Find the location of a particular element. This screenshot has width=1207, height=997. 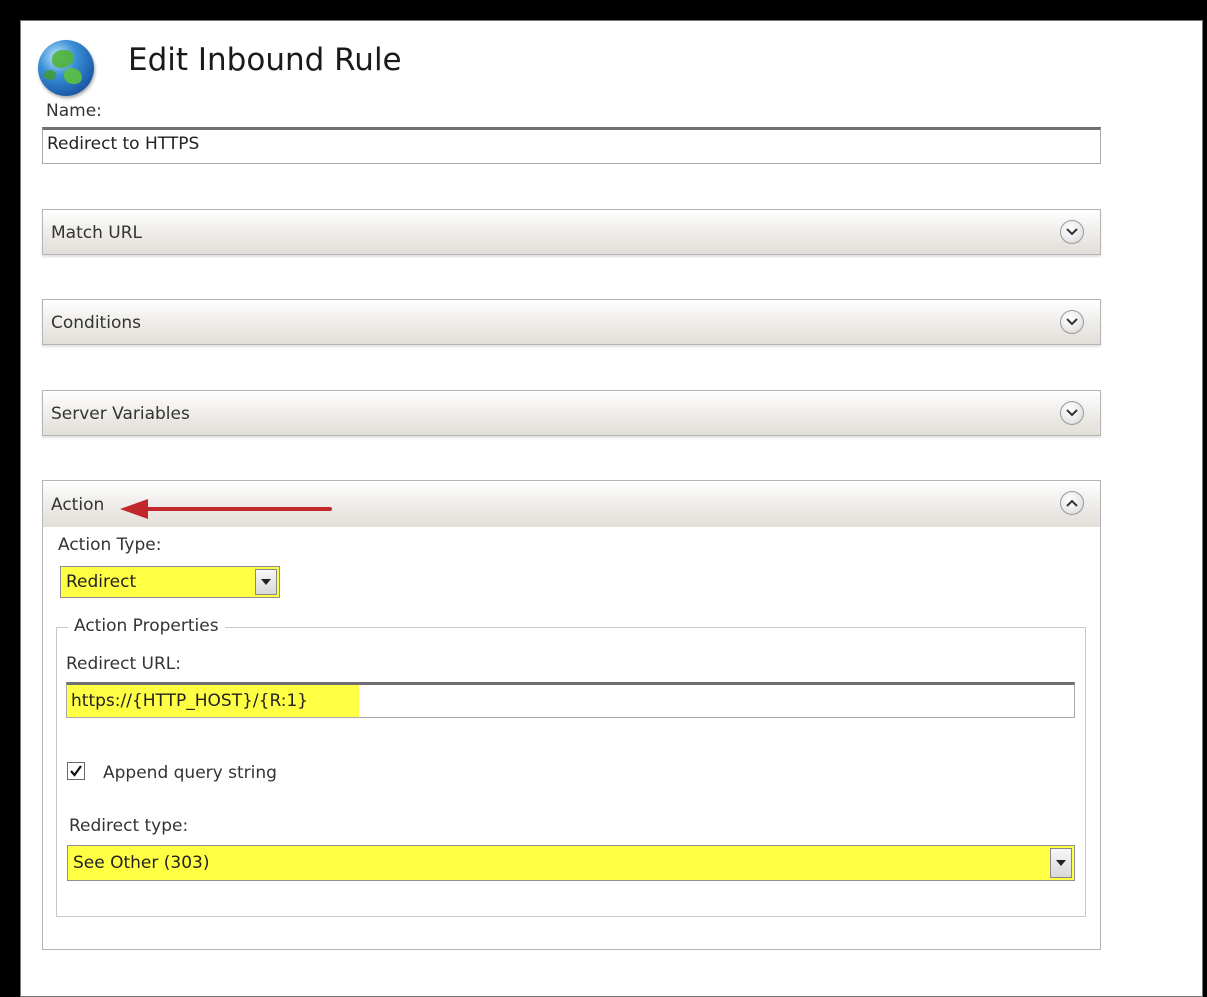

name-input-value: Redirect to HTTPS is located at coordinates (123, 144).